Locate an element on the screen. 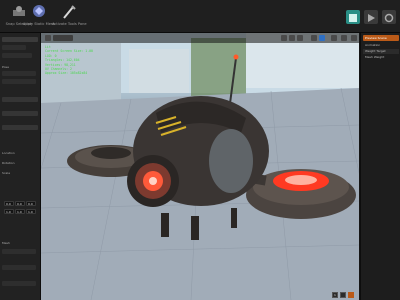  settings-icon is located at coordinates (389, 18).